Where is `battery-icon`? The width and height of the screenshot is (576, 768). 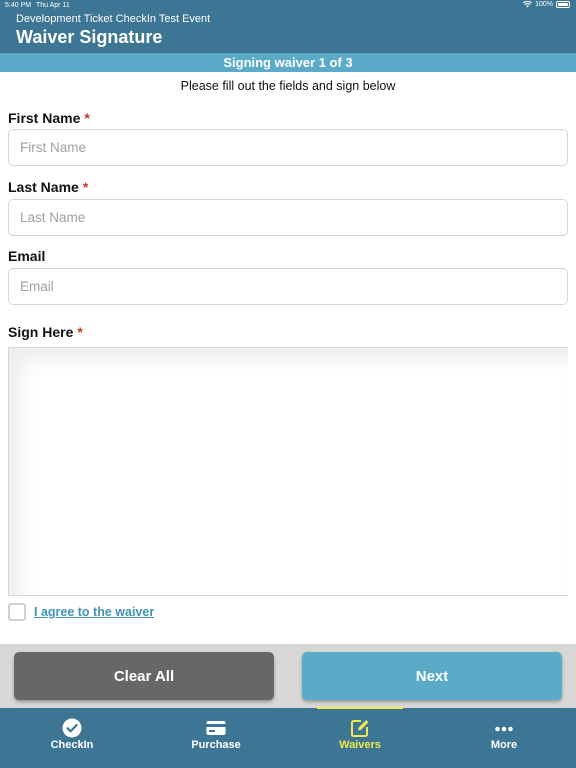
battery-icon is located at coordinates (563, 4).